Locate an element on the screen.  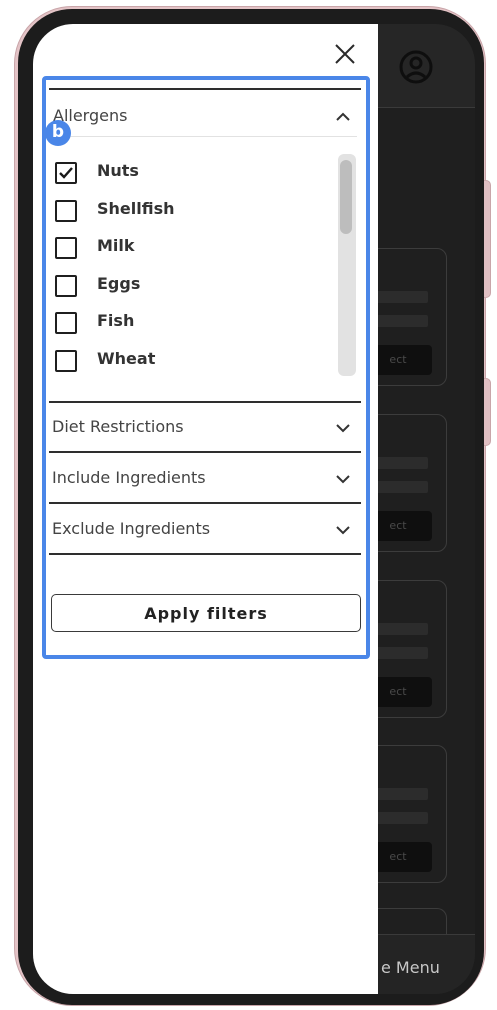
device-volume-button is located at coordinates (487, 239).